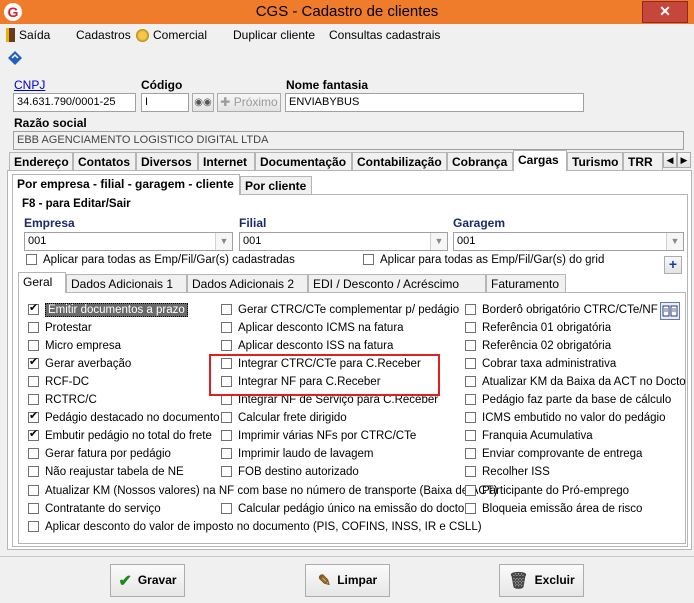  I want to click on col1-checkbox-3: Gerar averbação, so click(79, 364).